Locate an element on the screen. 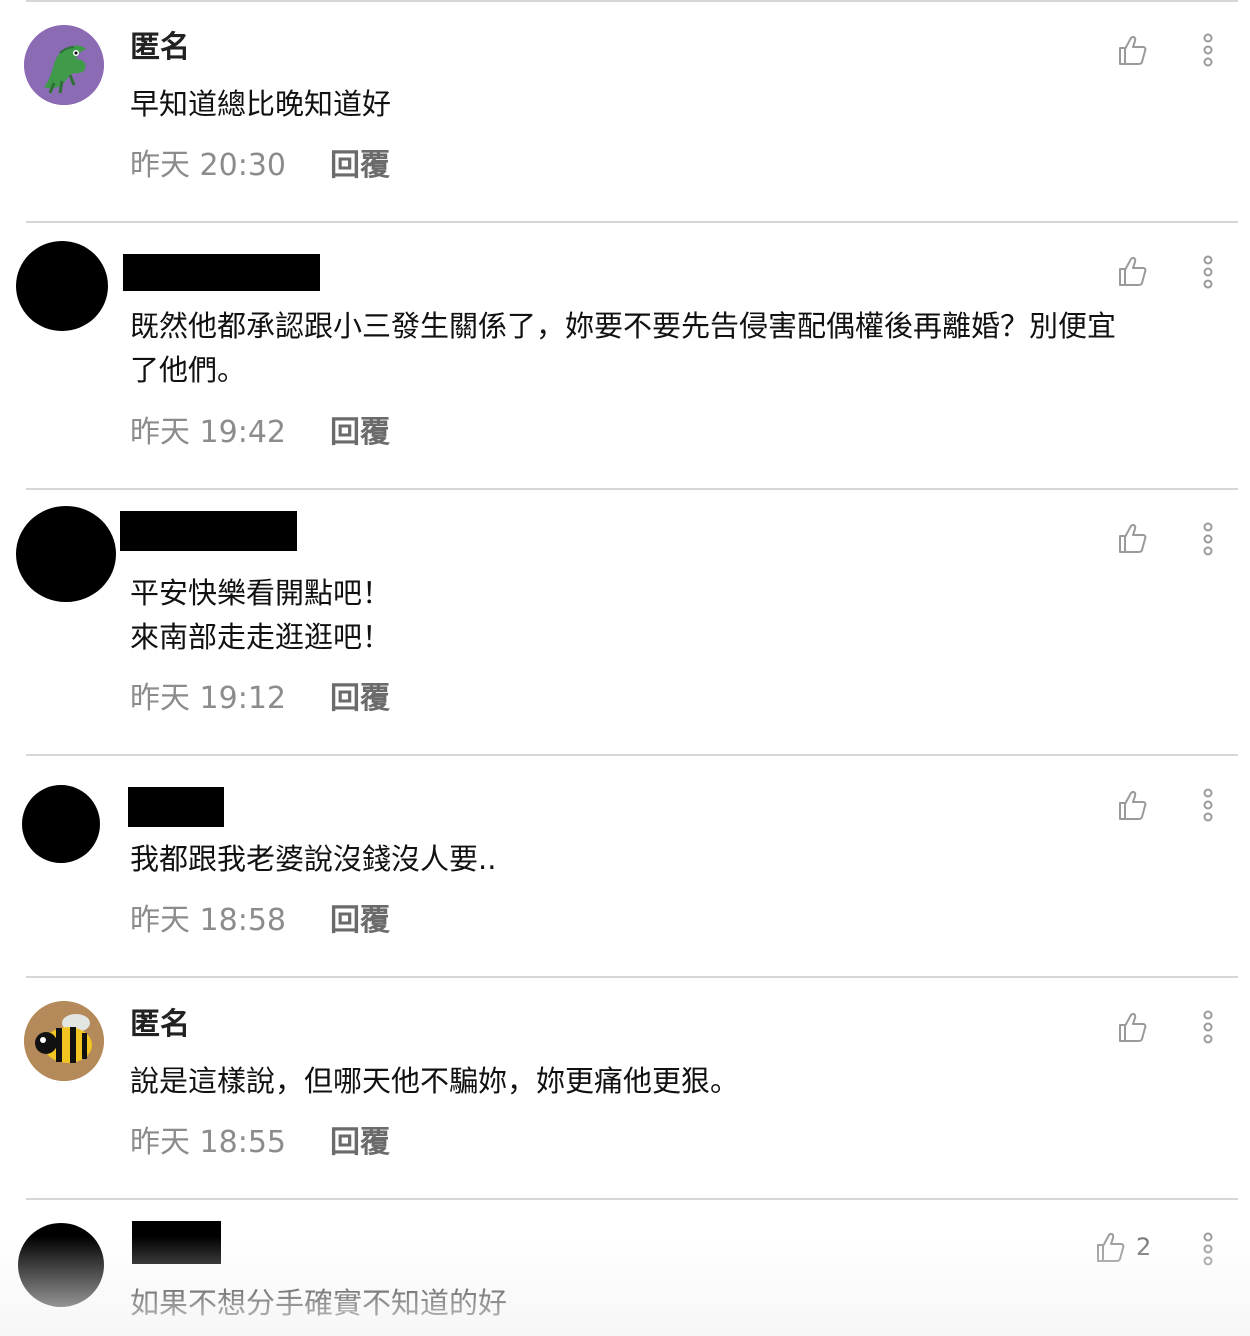  bee-icon is located at coordinates (64, 1041).